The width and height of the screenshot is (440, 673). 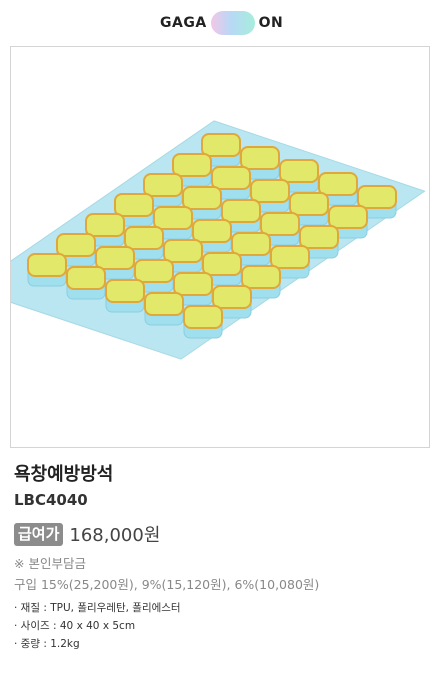 What do you see at coordinates (47, 644) in the screenshot?
I see `spec-weight: · 중량 : 1.2kg` at bounding box center [47, 644].